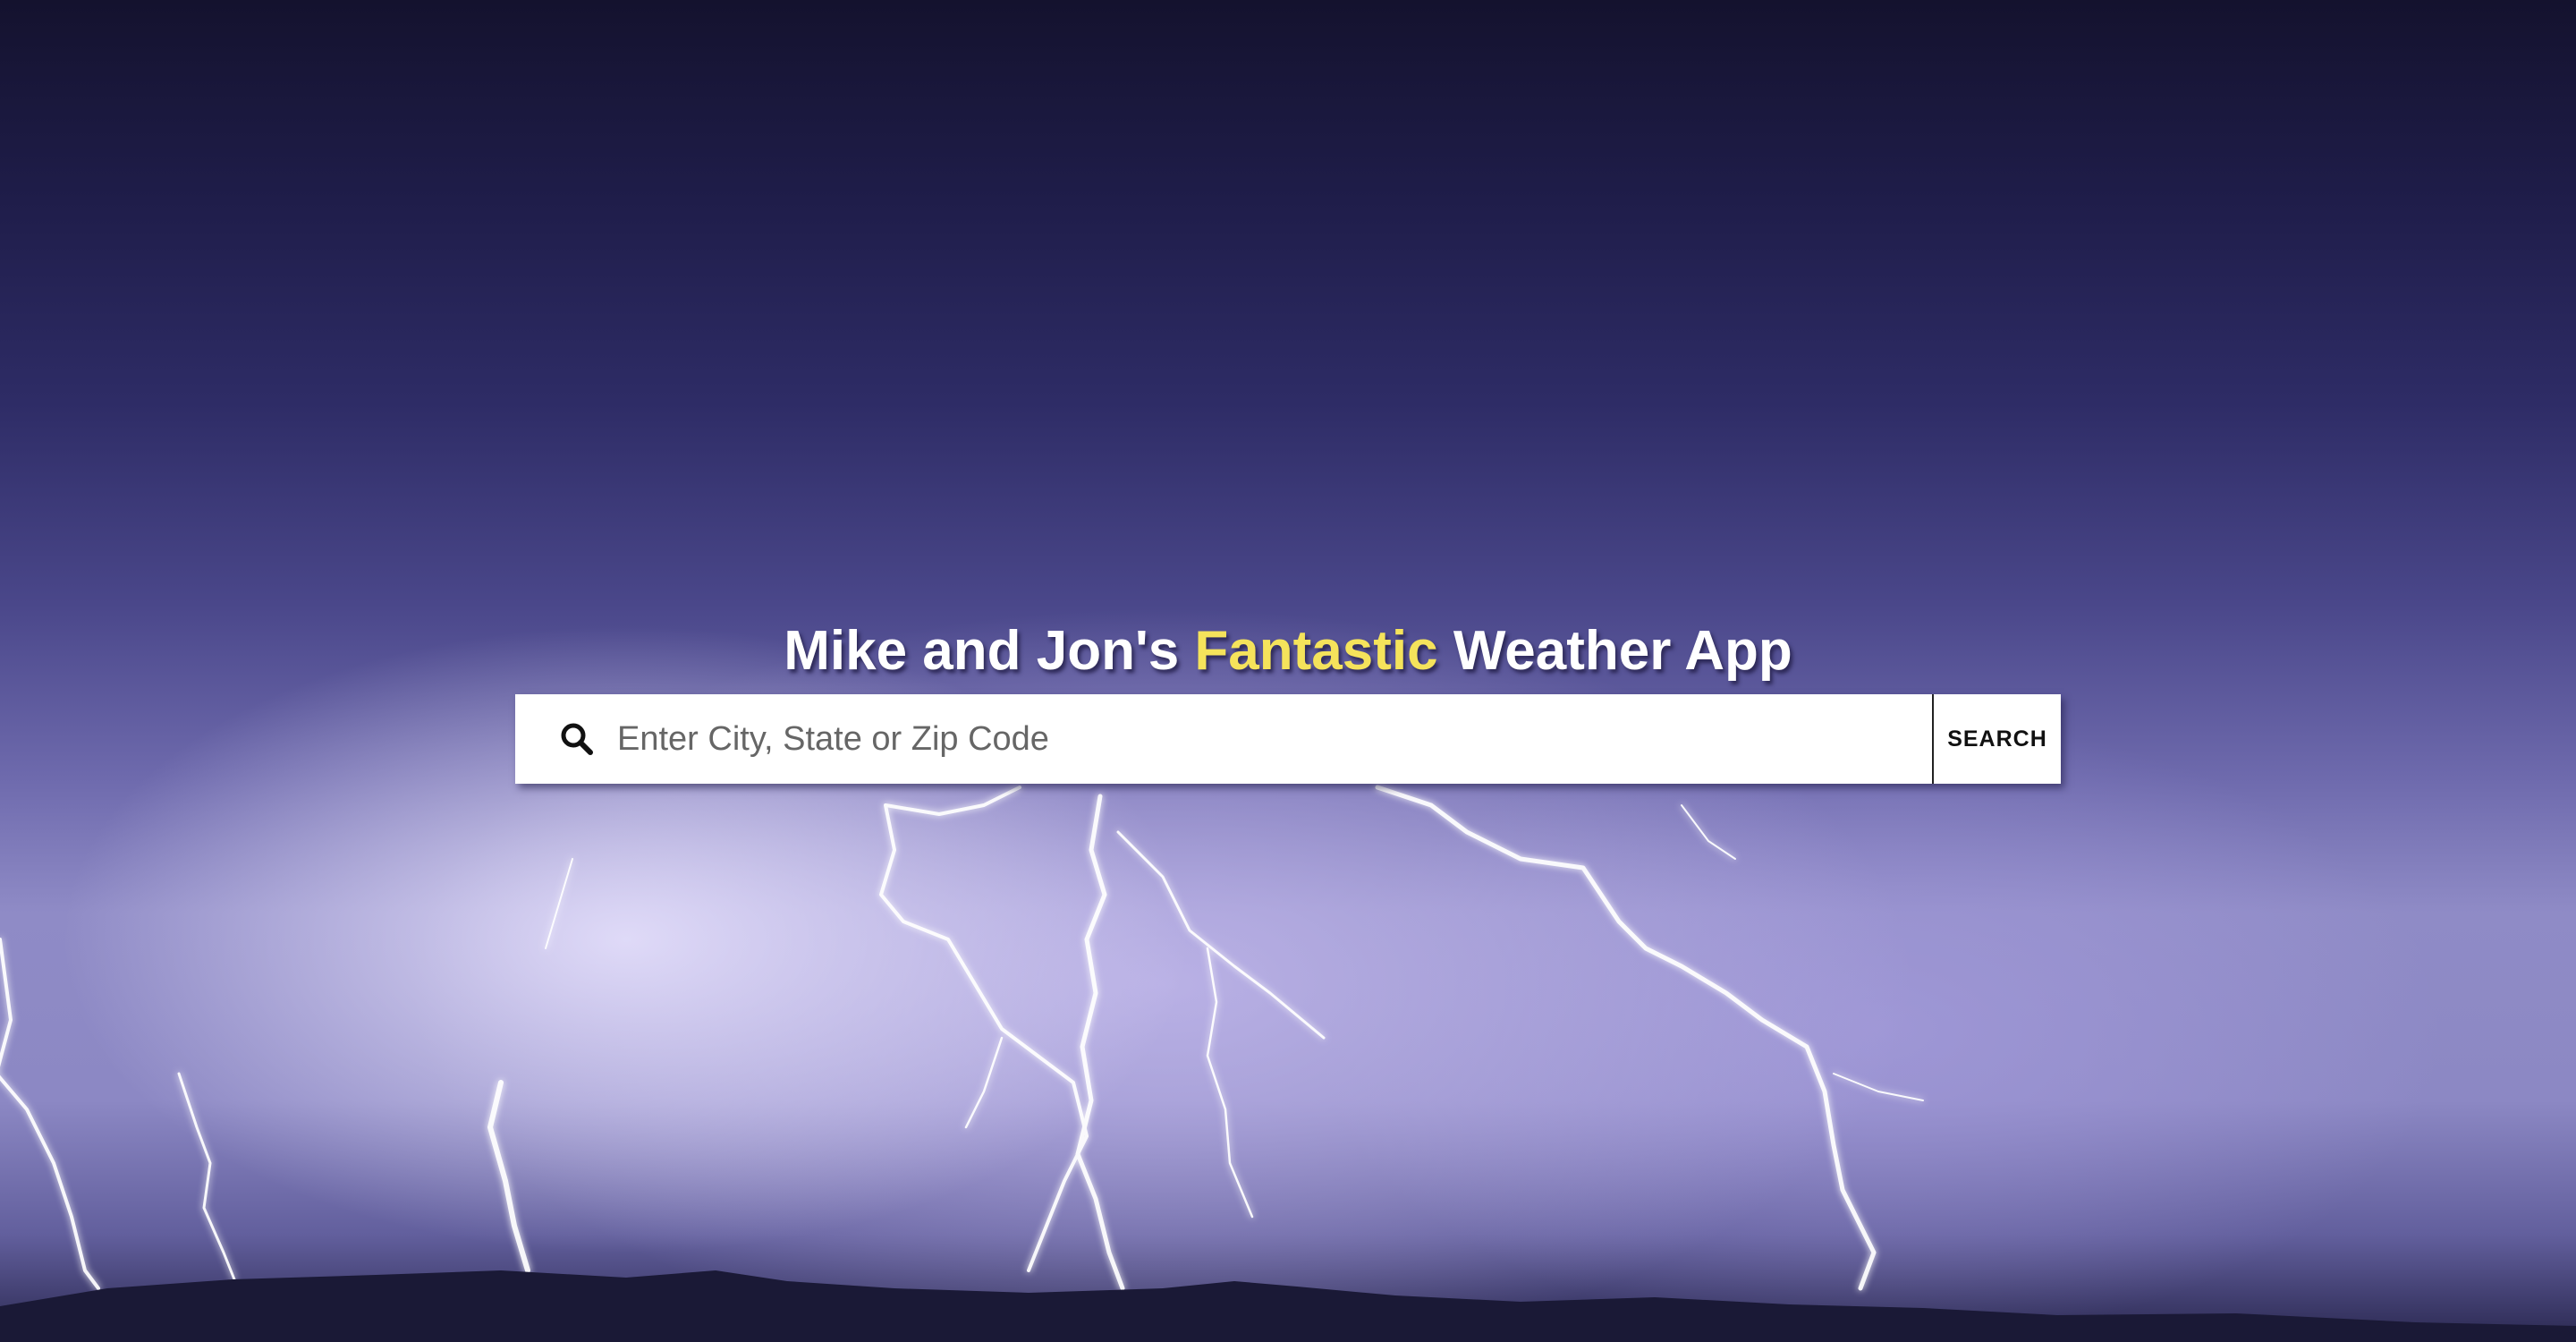 Image resolution: width=2576 pixels, height=1342 pixels. Describe the element at coordinates (1316, 651) in the screenshot. I see `title-highlight: Fantastic` at that location.